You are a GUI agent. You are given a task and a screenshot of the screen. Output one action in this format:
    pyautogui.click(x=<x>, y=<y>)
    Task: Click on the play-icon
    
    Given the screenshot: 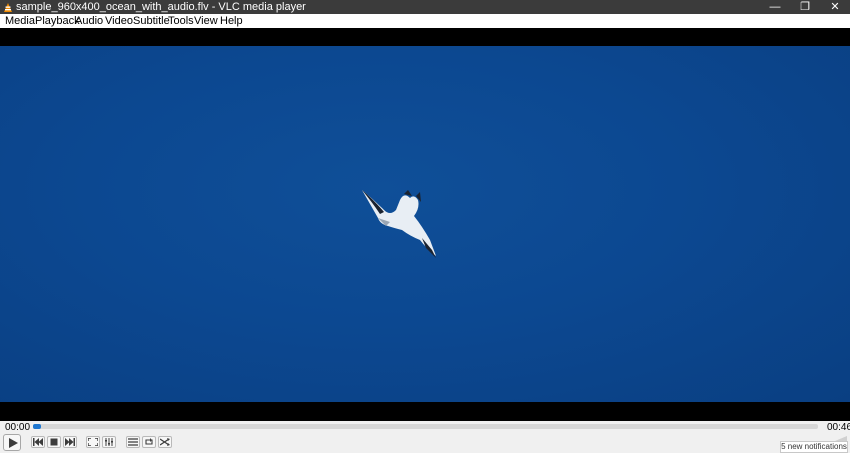 What is the action you would take?
    pyautogui.click(x=13, y=443)
    